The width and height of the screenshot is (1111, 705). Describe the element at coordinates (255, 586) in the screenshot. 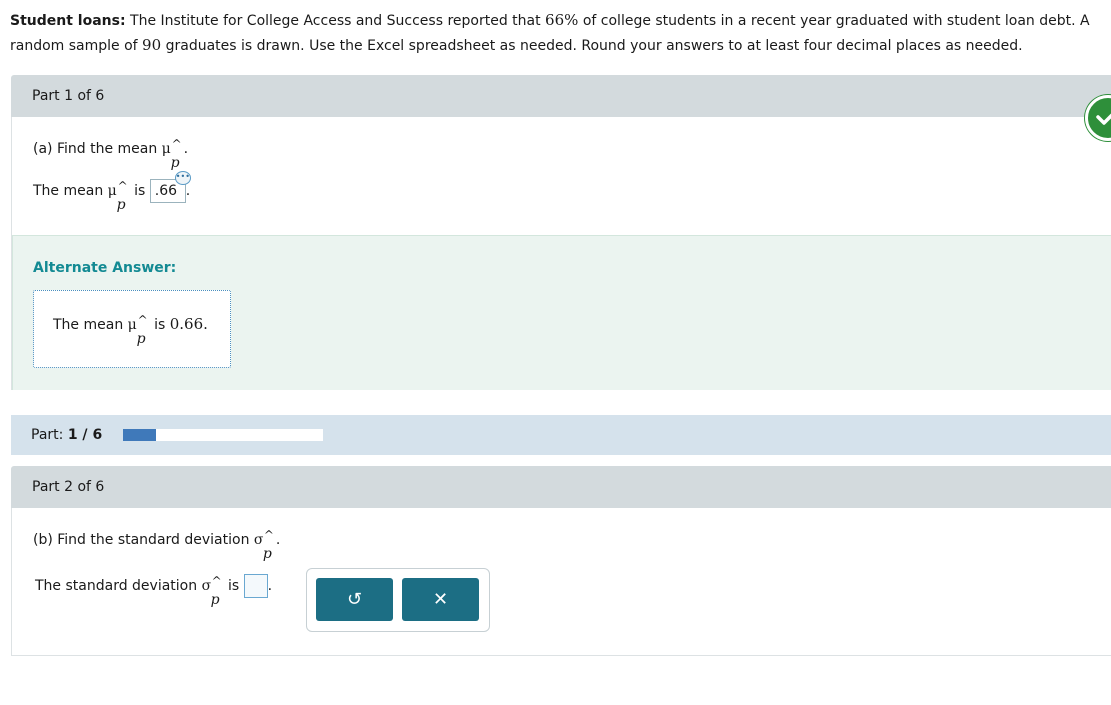

I see `part-2-answer-input` at that location.